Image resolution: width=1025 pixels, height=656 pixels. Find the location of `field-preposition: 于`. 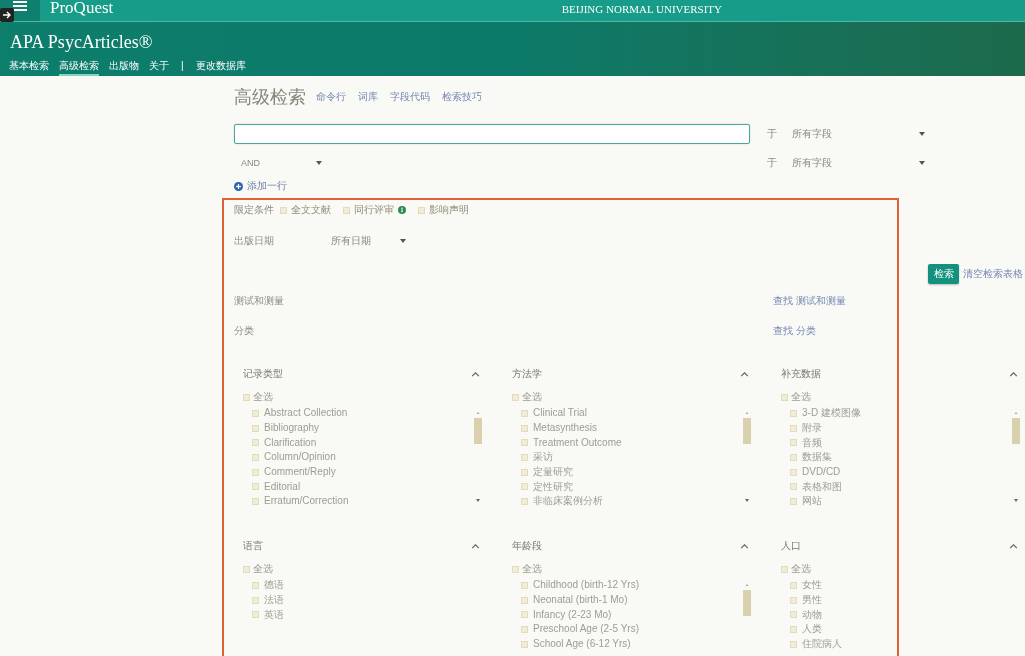

field-preposition: 于 is located at coordinates (772, 134).